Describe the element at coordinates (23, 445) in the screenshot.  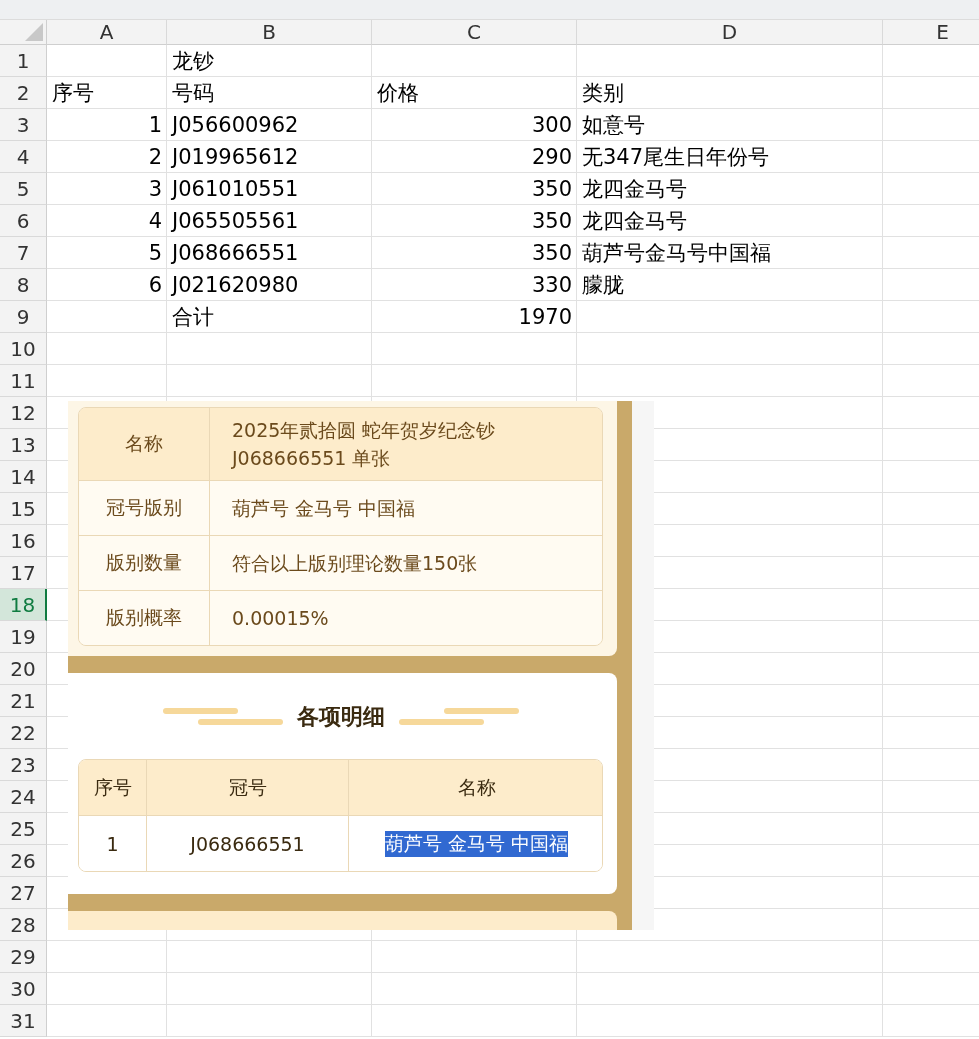
I see `row-header: 13` at that location.